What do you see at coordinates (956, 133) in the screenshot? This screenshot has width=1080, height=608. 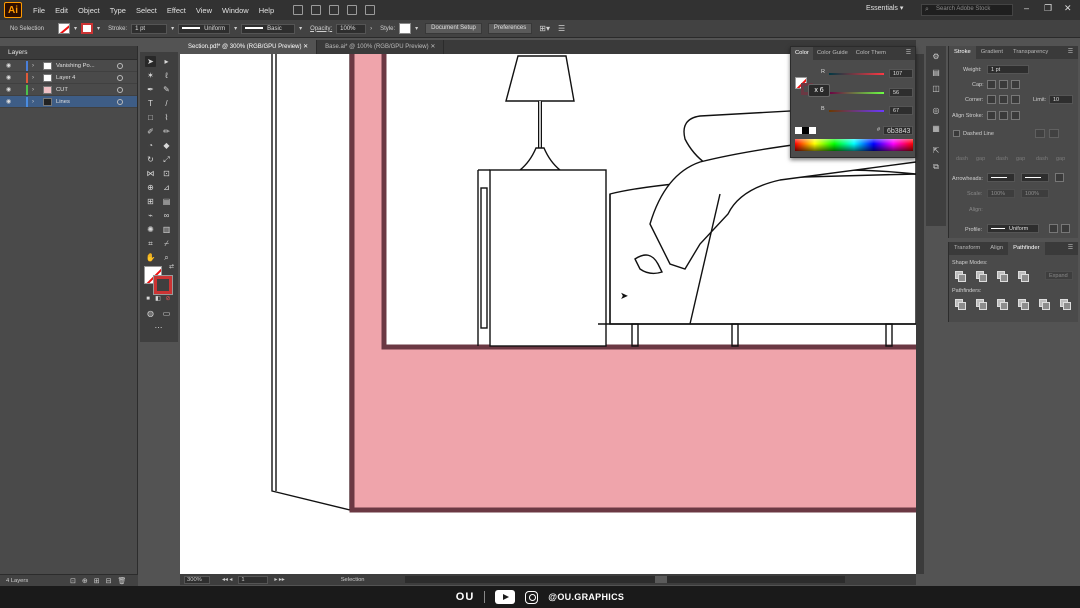 I see `dashed-line-checkbox` at bounding box center [956, 133].